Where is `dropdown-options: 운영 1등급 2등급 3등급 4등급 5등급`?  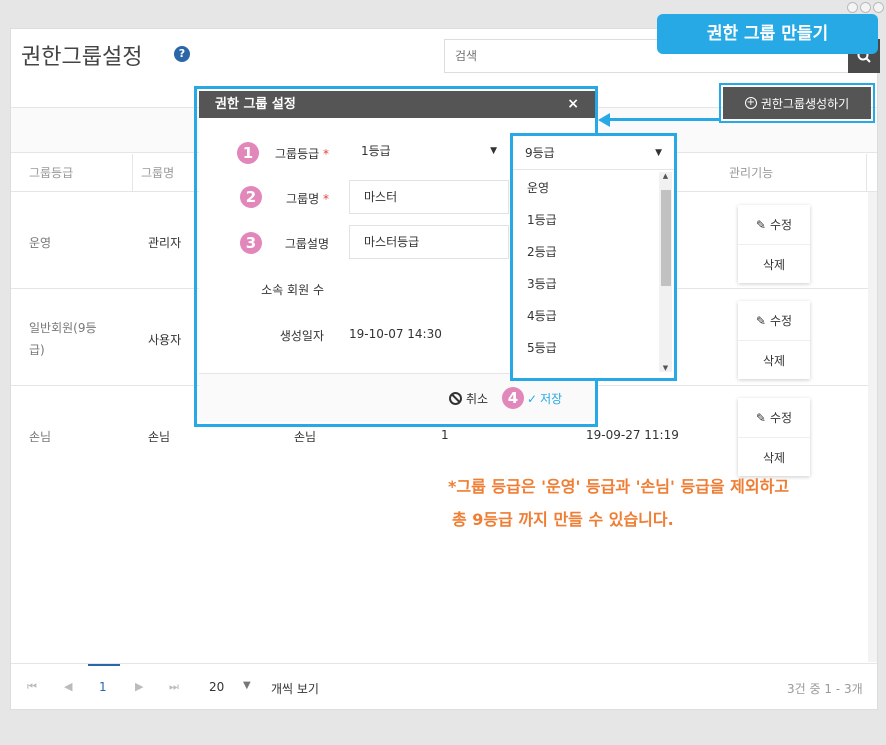 dropdown-options: 운영 1등급 2등급 3등급 4등급 5등급 is located at coordinates (586, 268).